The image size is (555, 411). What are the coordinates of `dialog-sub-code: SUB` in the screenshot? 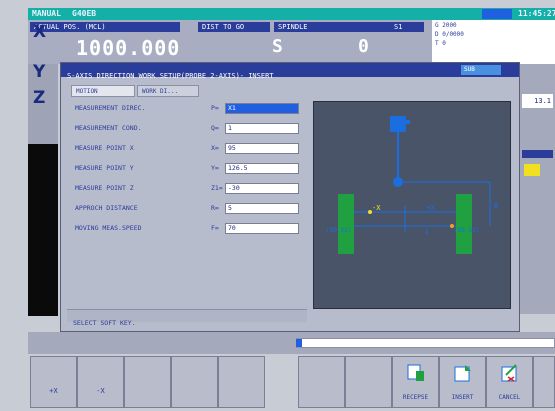 It's located at (481, 70).